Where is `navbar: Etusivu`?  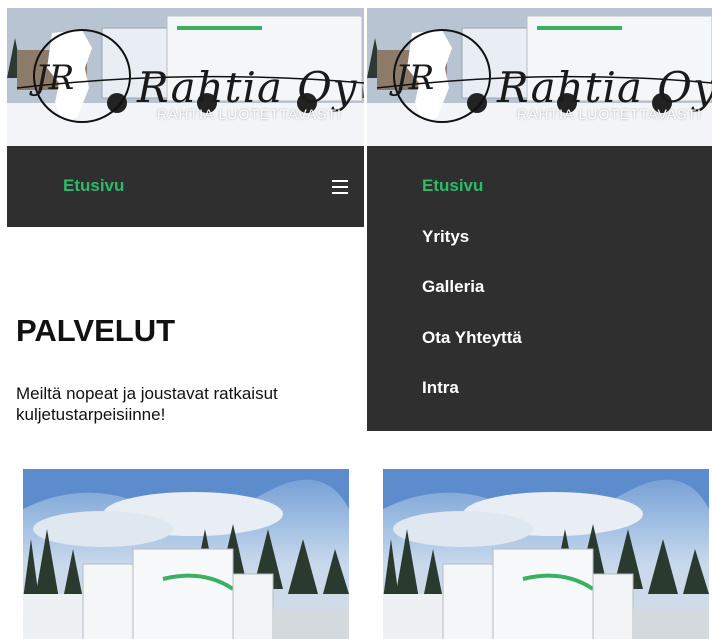 navbar: Etusivu is located at coordinates (185, 186).